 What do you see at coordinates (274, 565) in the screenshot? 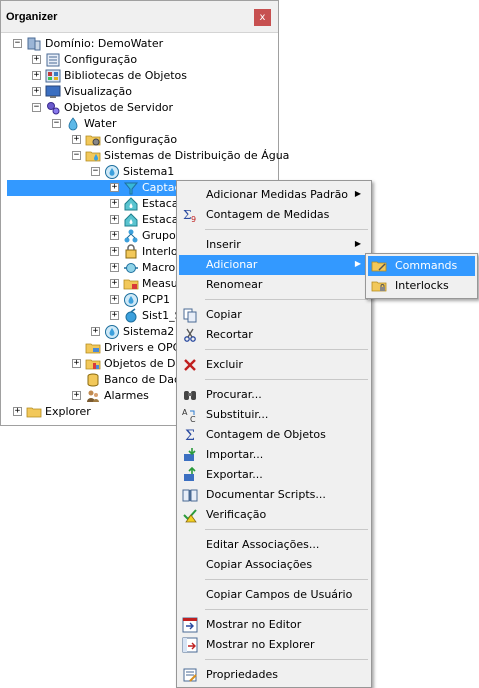
I see `menu-item: Copiar Associações` at bounding box center [274, 565].